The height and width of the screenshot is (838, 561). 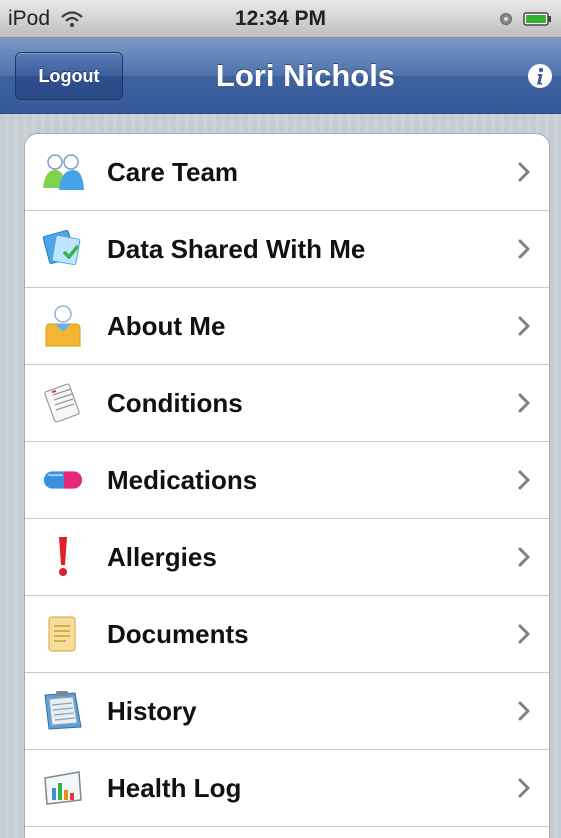 What do you see at coordinates (63, 249) in the screenshot?
I see `data-shared-icon` at bounding box center [63, 249].